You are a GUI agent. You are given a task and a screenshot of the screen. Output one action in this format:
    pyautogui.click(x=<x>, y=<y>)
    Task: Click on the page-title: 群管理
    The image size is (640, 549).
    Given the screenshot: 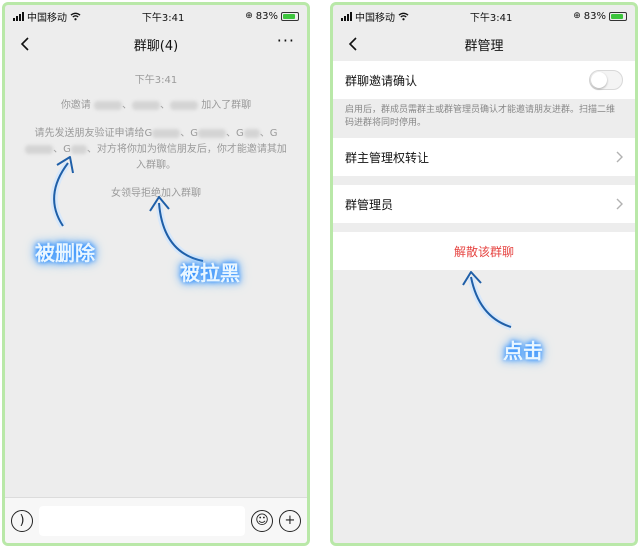 What is the action you would take?
    pyautogui.click(x=484, y=46)
    